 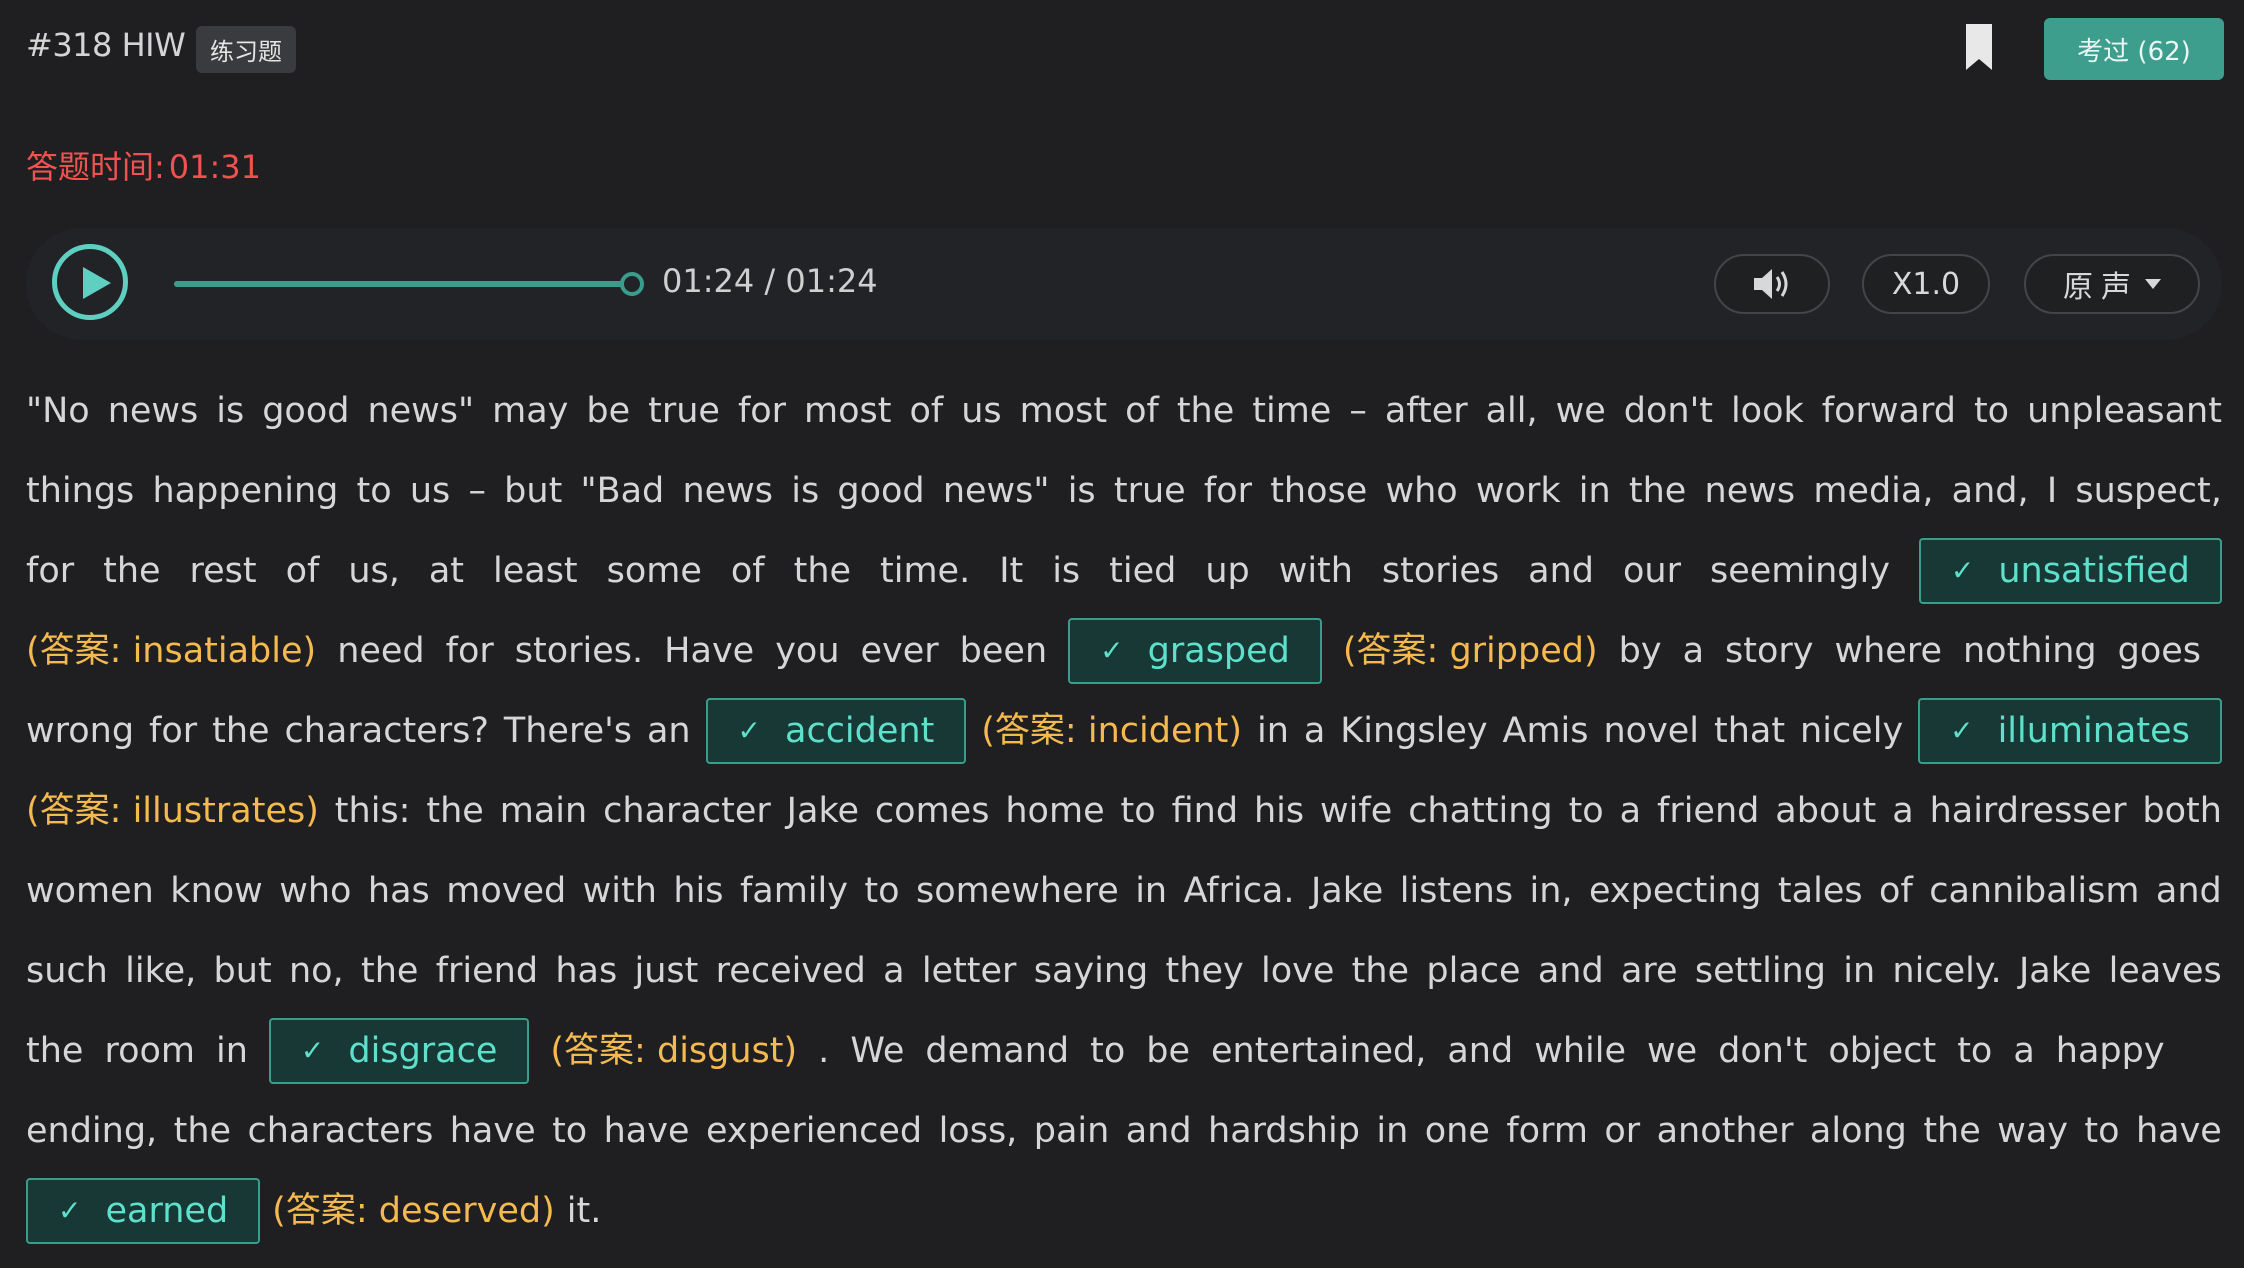 What do you see at coordinates (246, 49) in the screenshot?
I see `practice-tag: 练习题` at bounding box center [246, 49].